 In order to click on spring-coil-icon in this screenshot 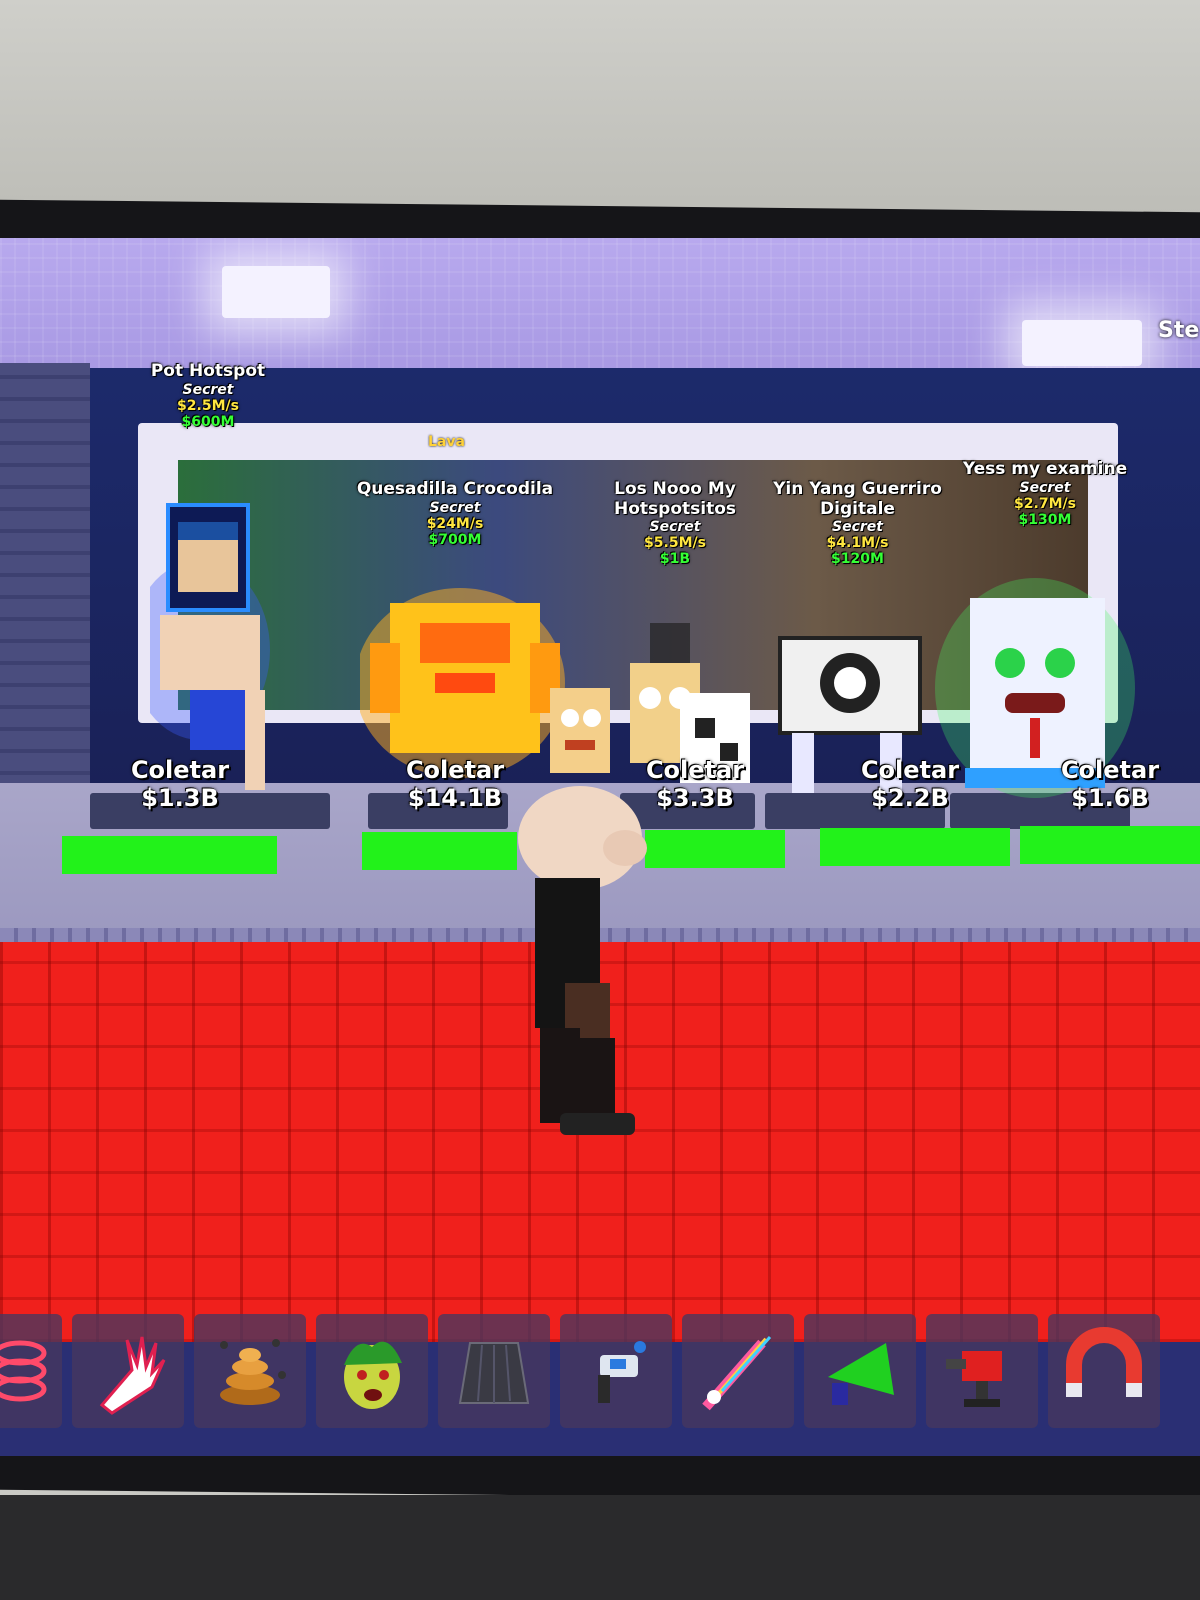, I will do `click(23, 1371)`.